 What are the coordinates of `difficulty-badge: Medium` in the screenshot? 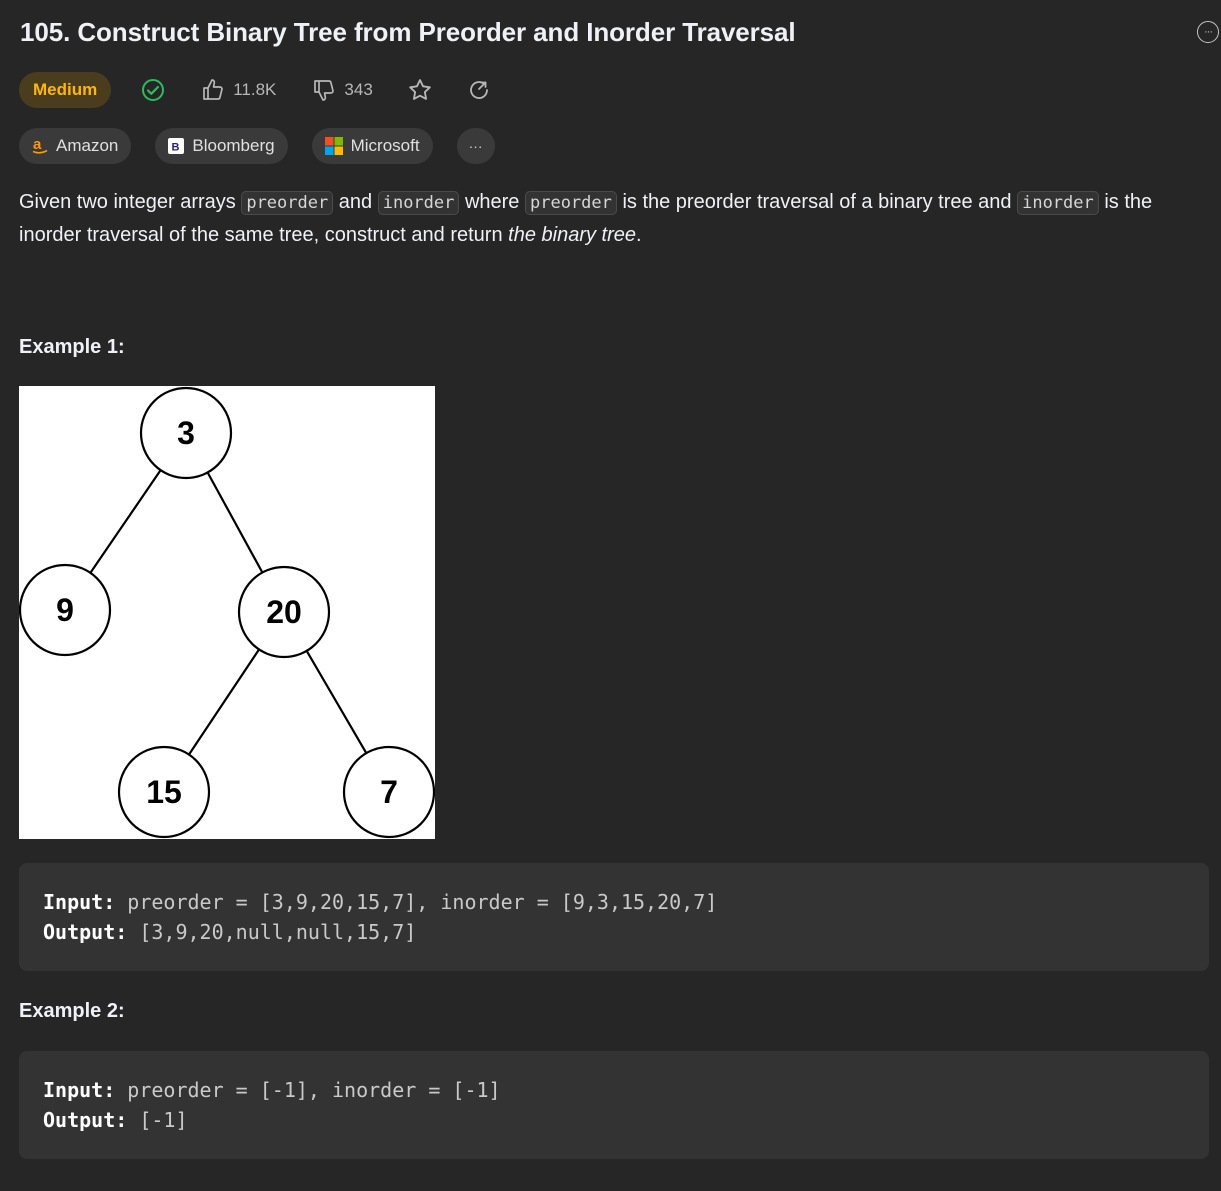 It's located at (65, 90).